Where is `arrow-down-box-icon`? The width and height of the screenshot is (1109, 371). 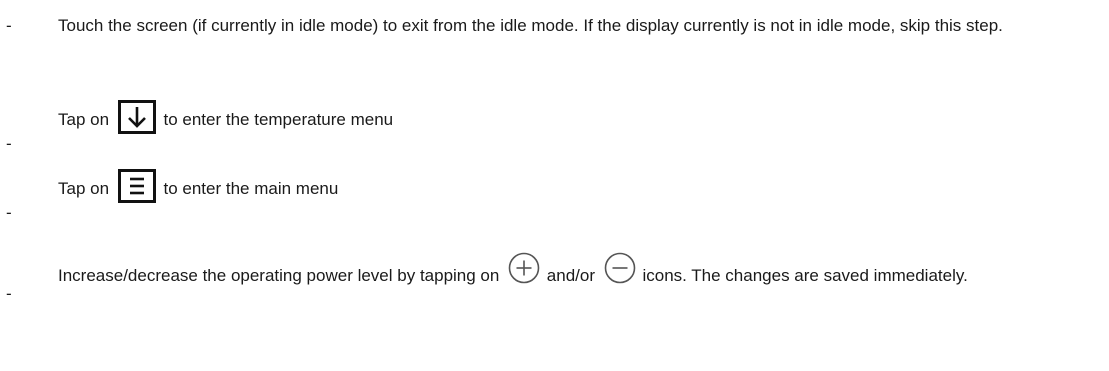
arrow-down-box-icon is located at coordinates (136, 117).